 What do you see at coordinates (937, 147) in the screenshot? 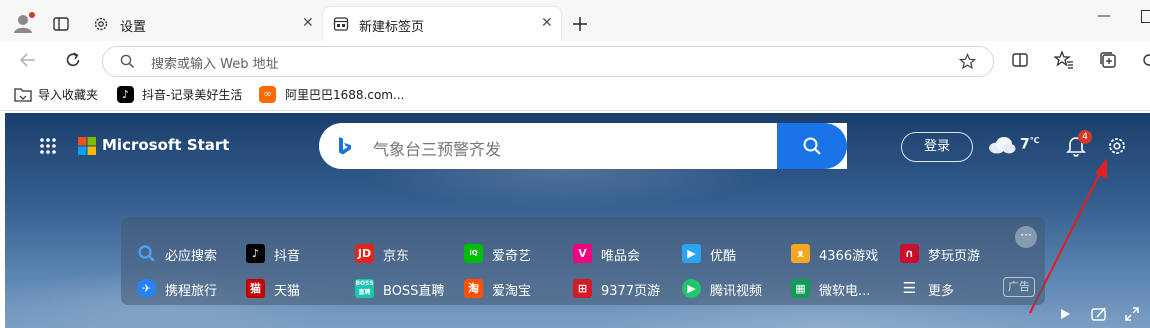
I see `login-button: 登录` at bounding box center [937, 147].